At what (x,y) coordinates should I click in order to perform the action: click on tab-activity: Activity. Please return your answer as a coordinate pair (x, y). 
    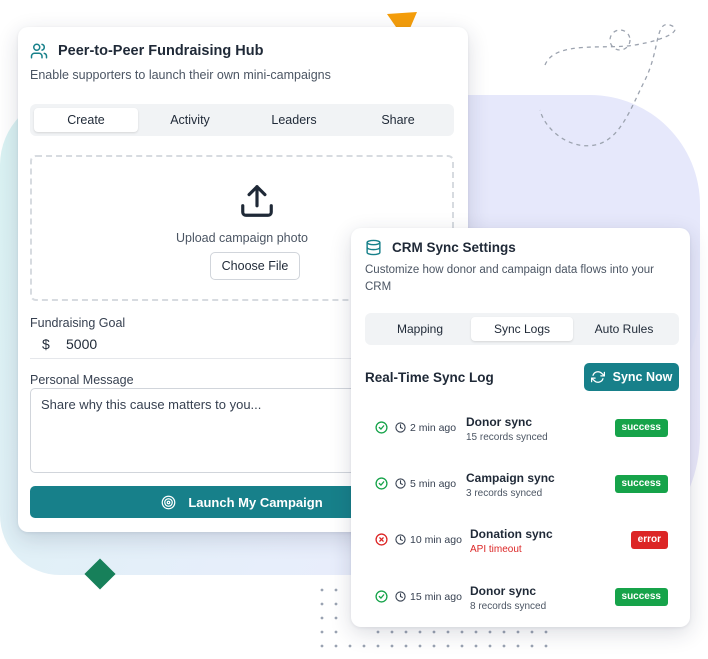
    Looking at the image, I should click on (190, 120).